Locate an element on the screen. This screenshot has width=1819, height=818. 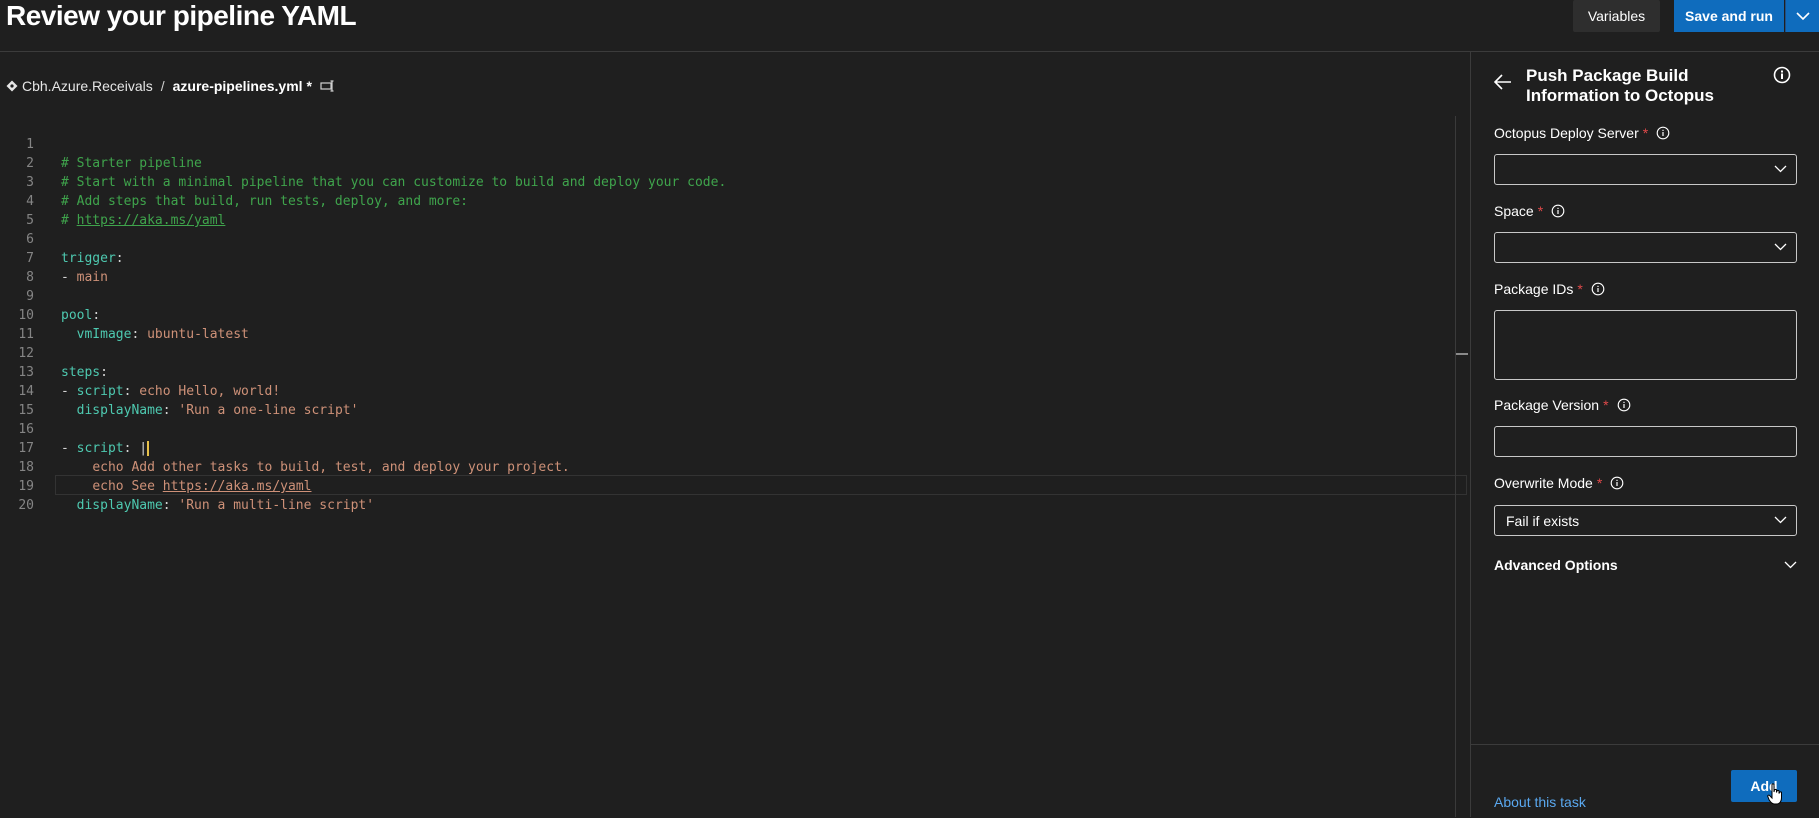
code-line: 10 vmImage: ubuntu-latest is located at coordinates (734, 314).